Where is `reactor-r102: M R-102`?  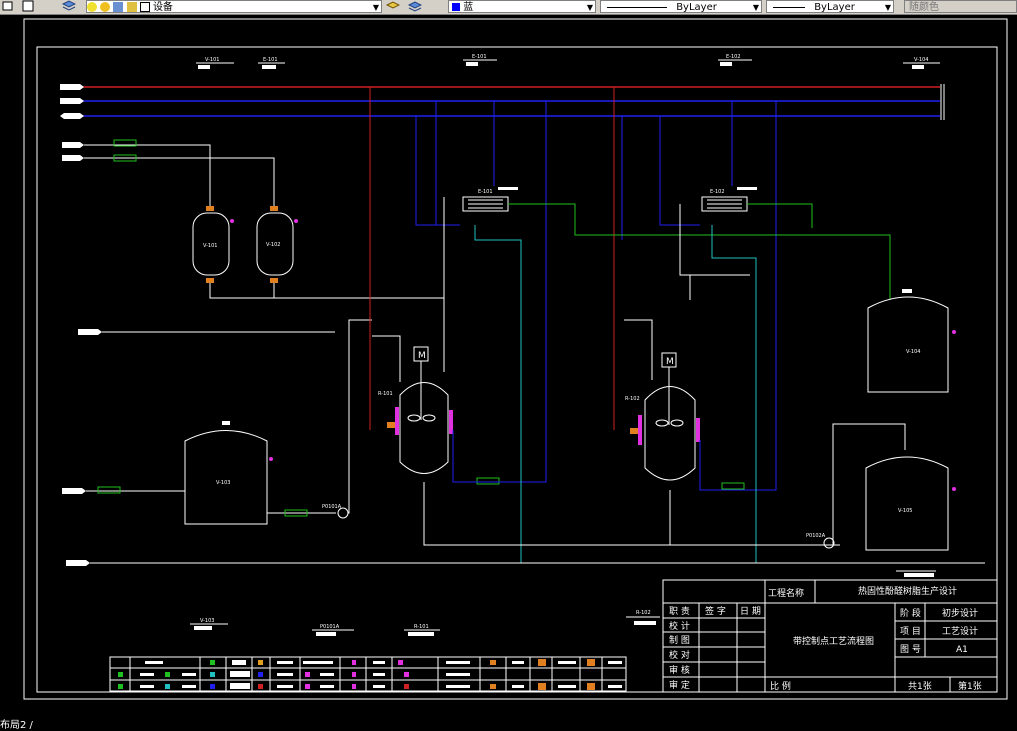
reactor-r102: M R-102 is located at coordinates (662, 416).